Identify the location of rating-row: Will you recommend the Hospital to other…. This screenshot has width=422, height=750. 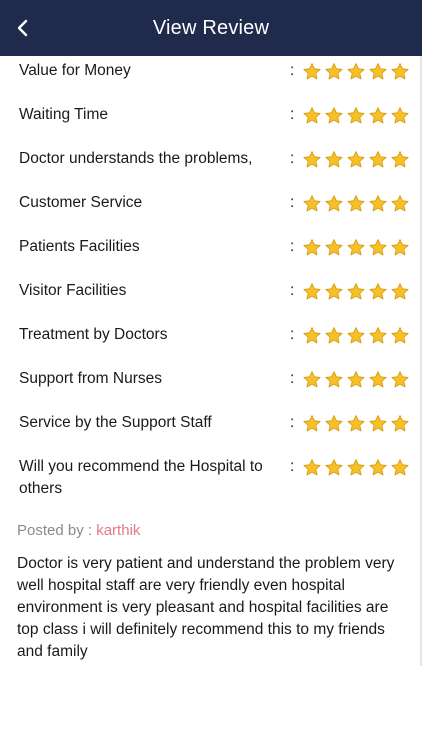
(210, 478).